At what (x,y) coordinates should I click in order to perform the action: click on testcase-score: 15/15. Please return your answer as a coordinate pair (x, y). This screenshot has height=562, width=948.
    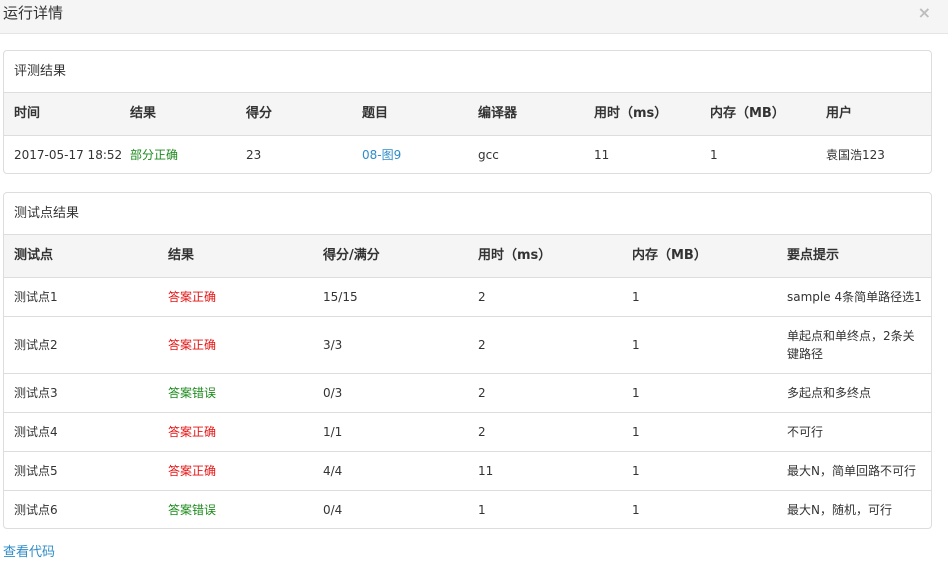
    Looking at the image, I should click on (340, 297).